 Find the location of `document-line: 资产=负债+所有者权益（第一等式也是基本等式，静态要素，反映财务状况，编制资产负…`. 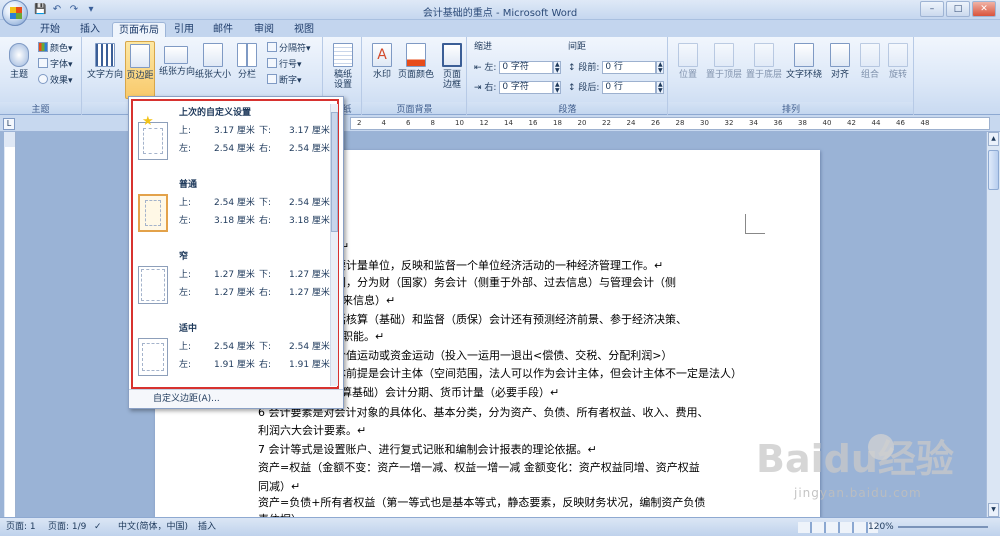

document-line: 资产=负债+所有者权益（第一等式也是基本等式，静态要素，反映财务状况，编制资产负… is located at coordinates (482, 502).